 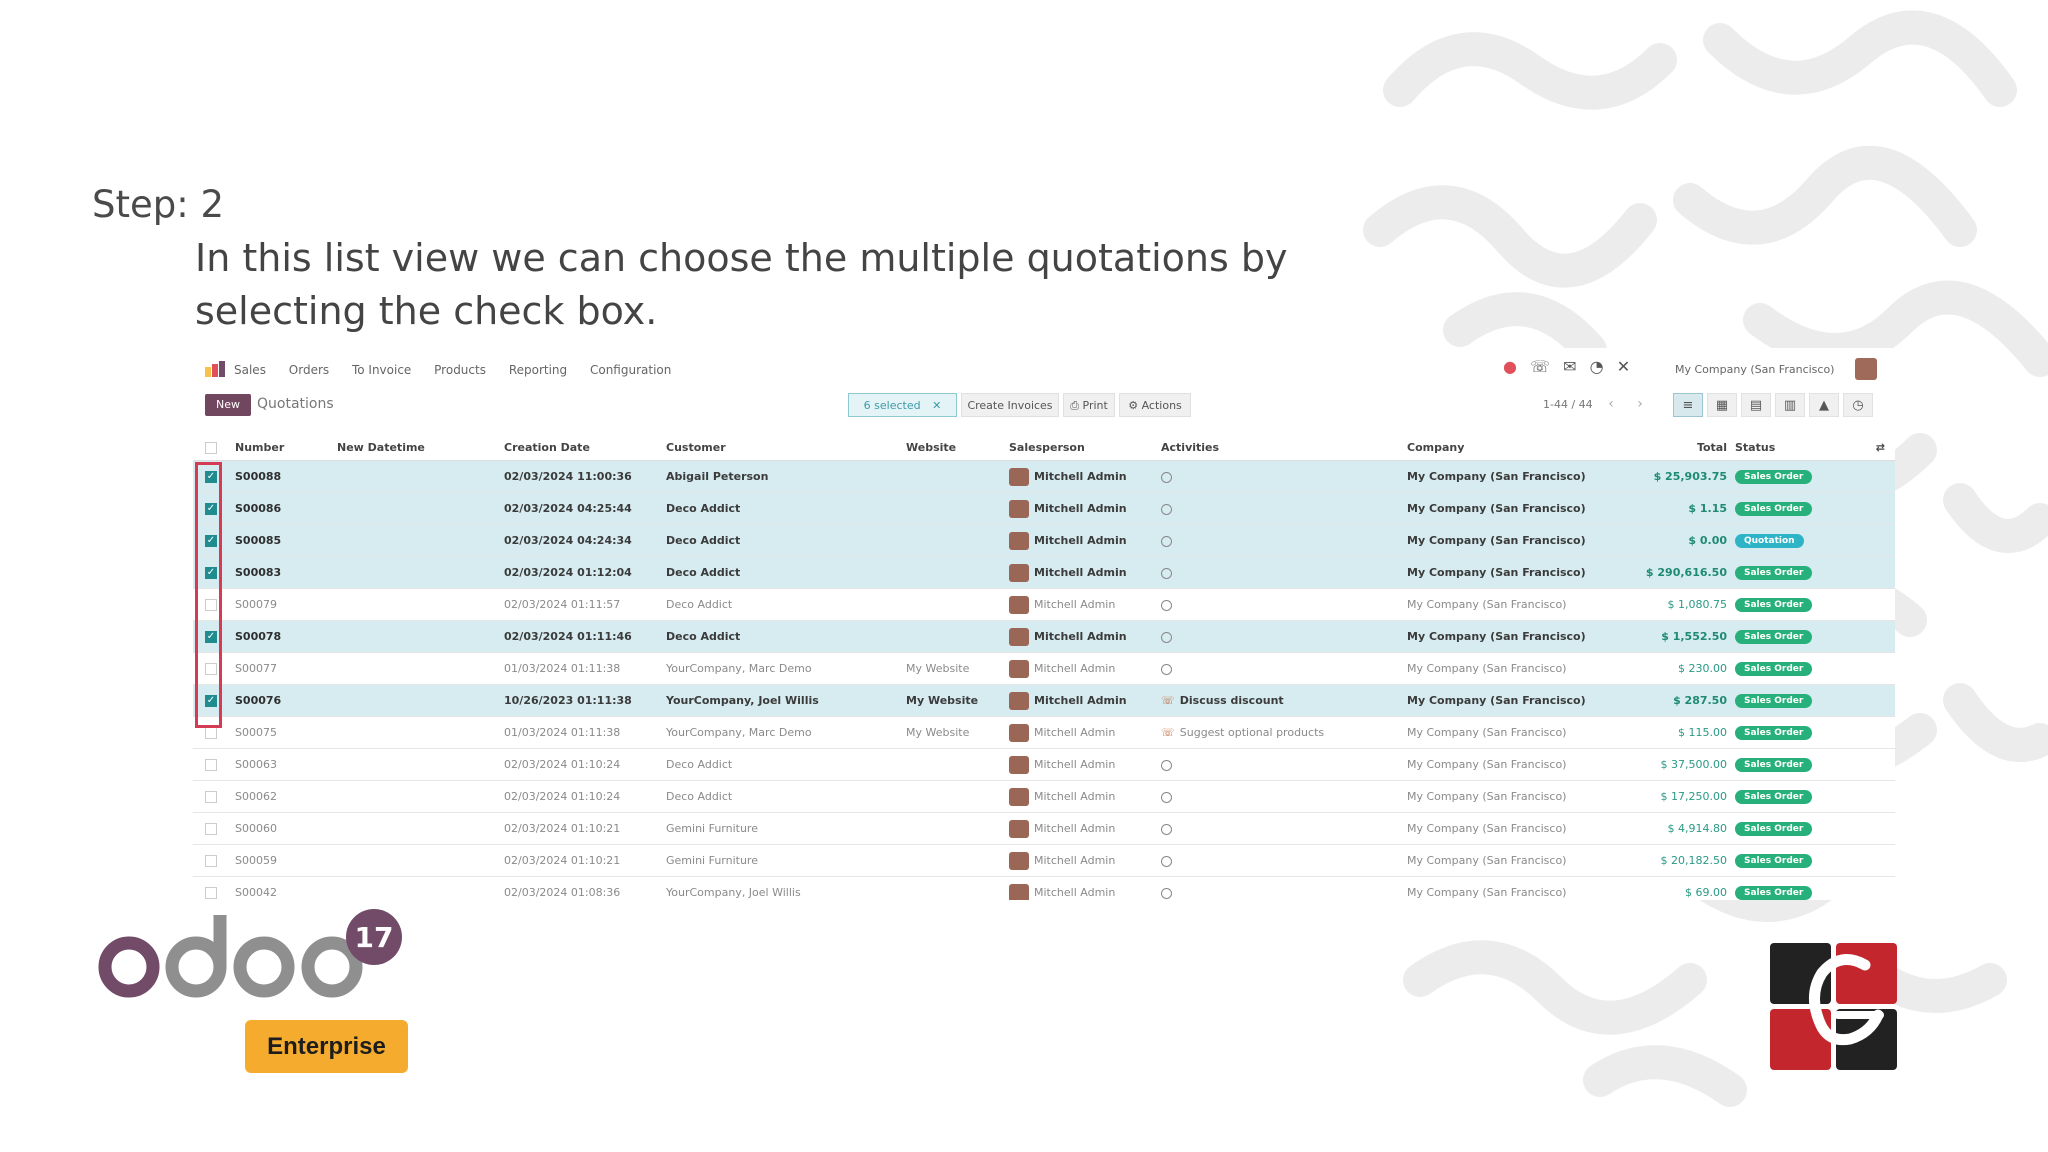 I want to click on cell-number: S00079, so click(x=286, y=604).